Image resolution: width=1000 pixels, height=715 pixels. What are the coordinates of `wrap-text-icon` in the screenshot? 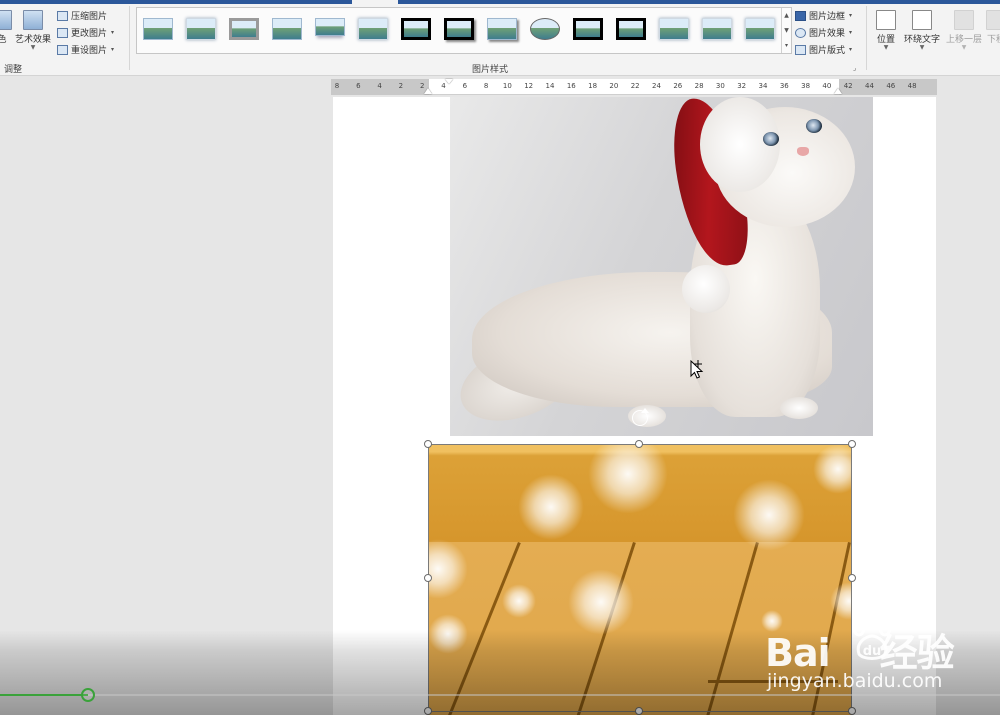 It's located at (922, 20).